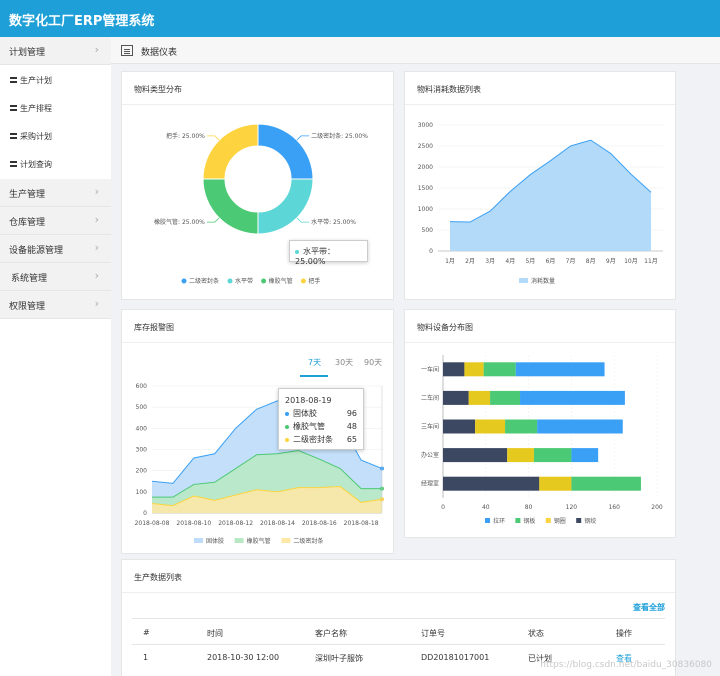 The image size is (720, 676). Describe the element at coordinates (428, 230) in the screenshot. I see `y-tick-label: 500` at that location.